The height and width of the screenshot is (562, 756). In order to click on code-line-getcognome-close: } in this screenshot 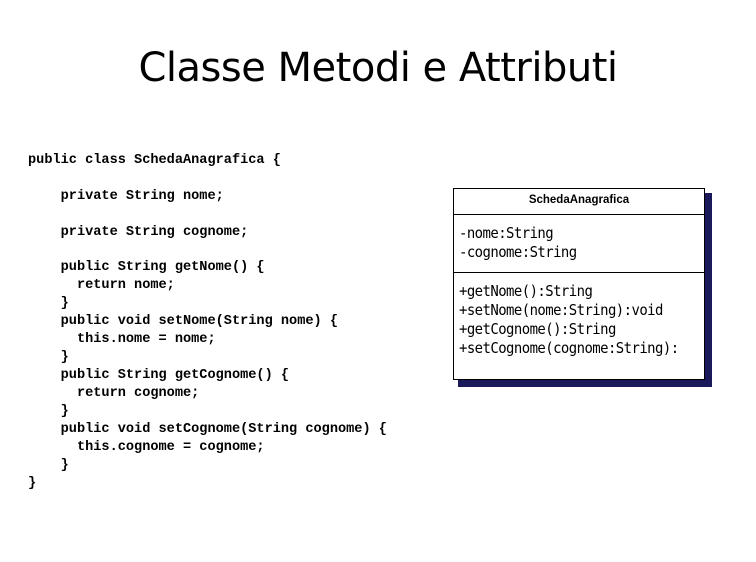, I will do `click(48, 411)`.